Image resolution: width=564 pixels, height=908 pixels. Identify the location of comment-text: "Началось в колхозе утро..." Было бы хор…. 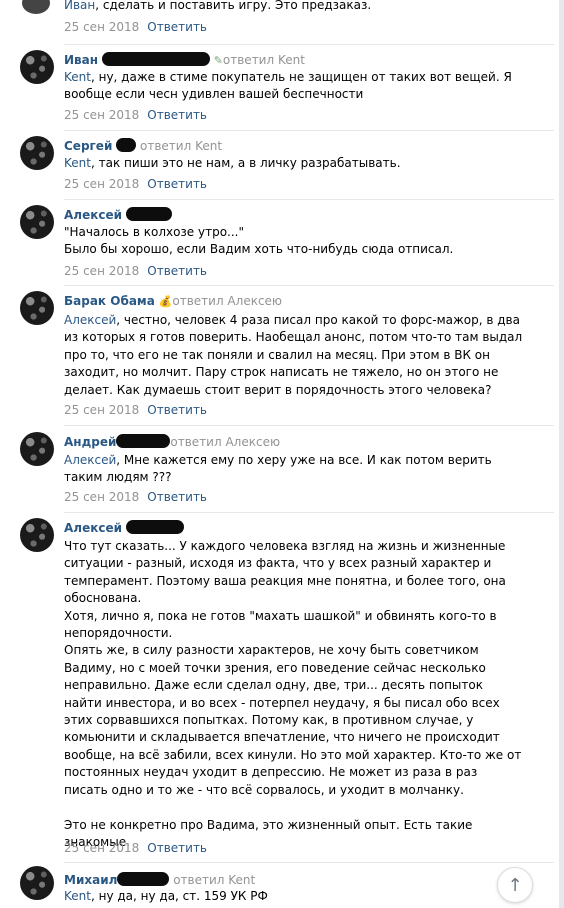
(259, 241).